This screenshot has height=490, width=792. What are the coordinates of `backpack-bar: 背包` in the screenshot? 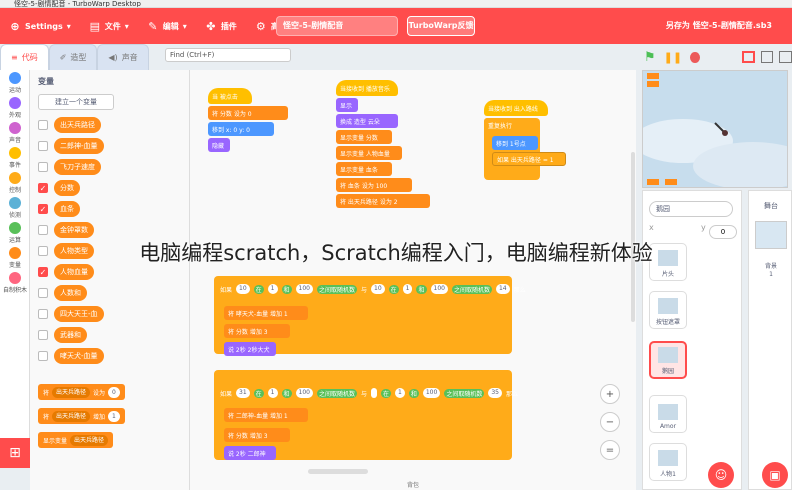 It's located at (413, 485).